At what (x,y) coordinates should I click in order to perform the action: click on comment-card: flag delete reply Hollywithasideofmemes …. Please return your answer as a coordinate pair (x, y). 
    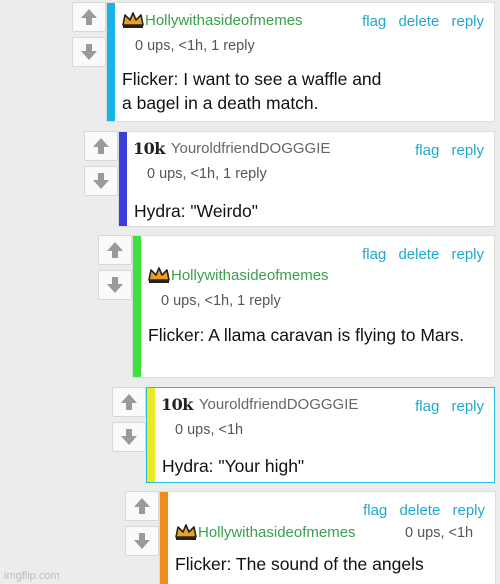
    Looking at the image, I should click on (327, 537).